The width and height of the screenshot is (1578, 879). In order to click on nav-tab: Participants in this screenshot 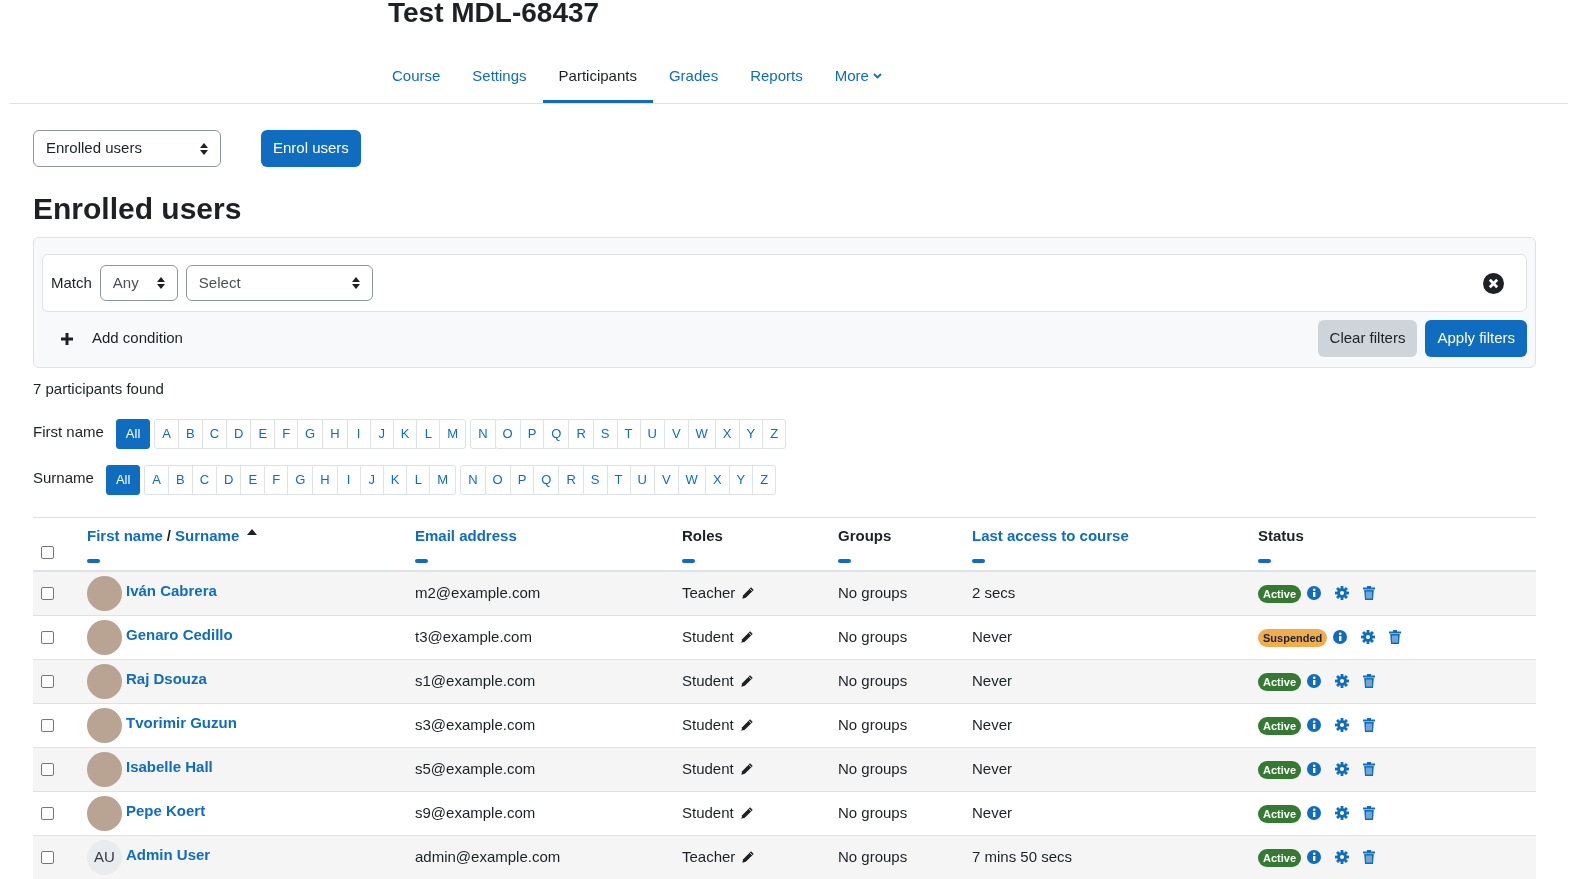, I will do `click(597, 77)`.